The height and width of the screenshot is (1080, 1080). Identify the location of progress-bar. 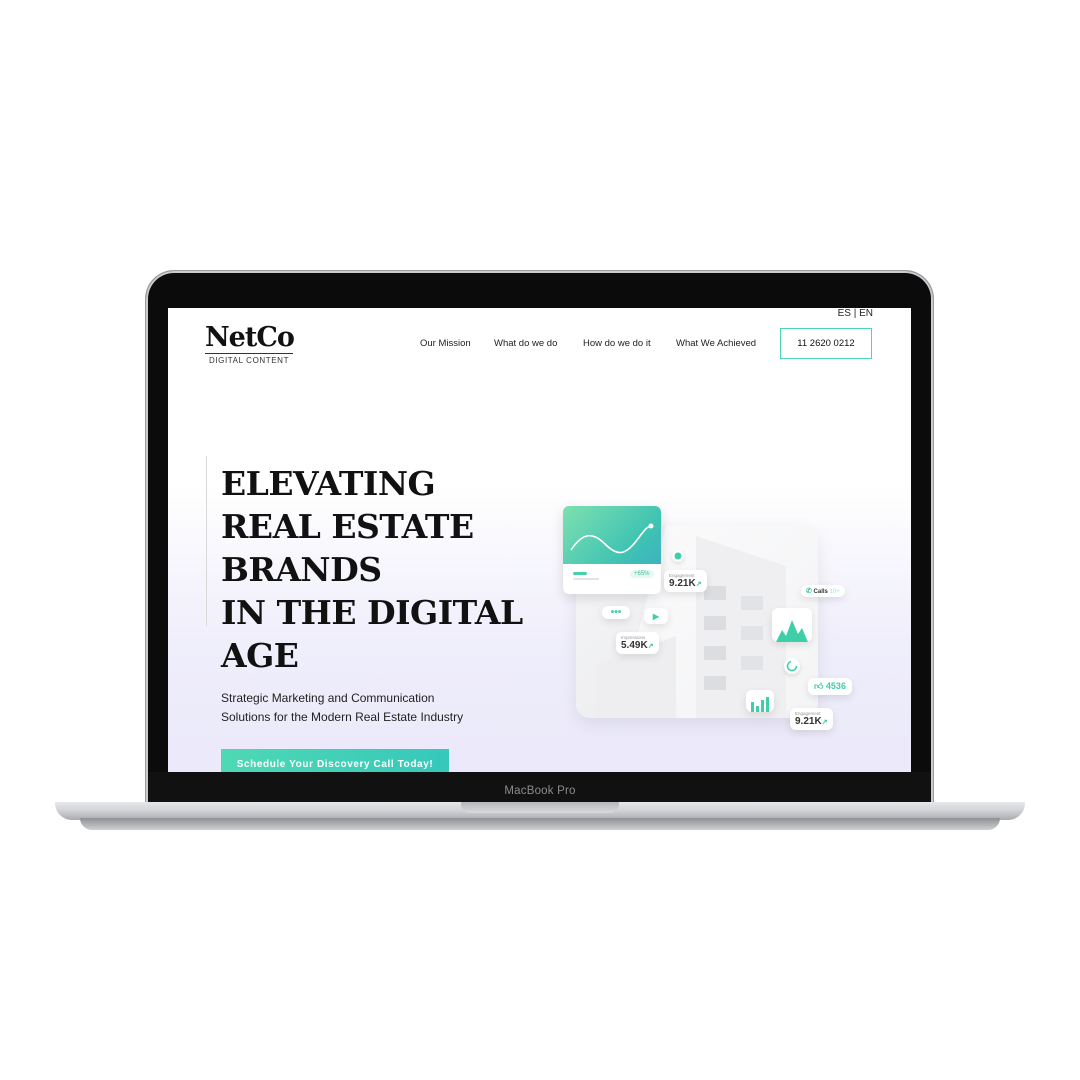
(580, 573).